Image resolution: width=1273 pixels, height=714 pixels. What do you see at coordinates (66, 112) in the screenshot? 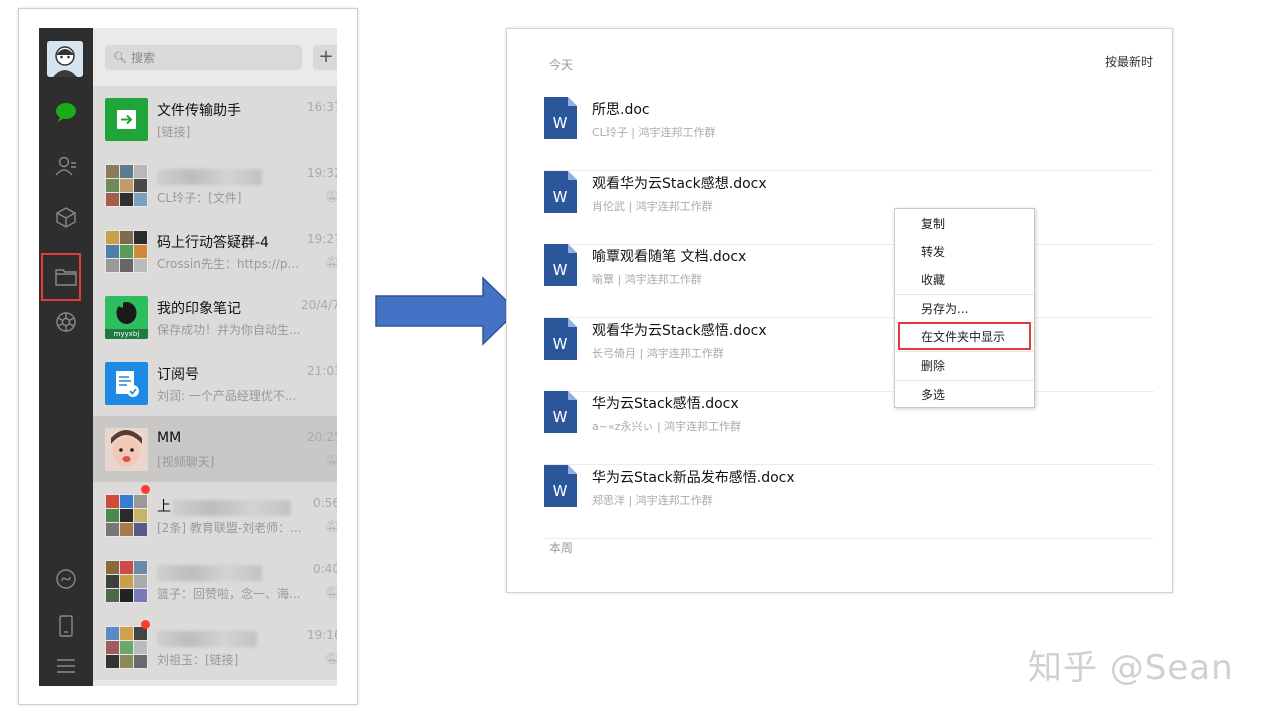
I see `chat-icon` at bounding box center [66, 112].